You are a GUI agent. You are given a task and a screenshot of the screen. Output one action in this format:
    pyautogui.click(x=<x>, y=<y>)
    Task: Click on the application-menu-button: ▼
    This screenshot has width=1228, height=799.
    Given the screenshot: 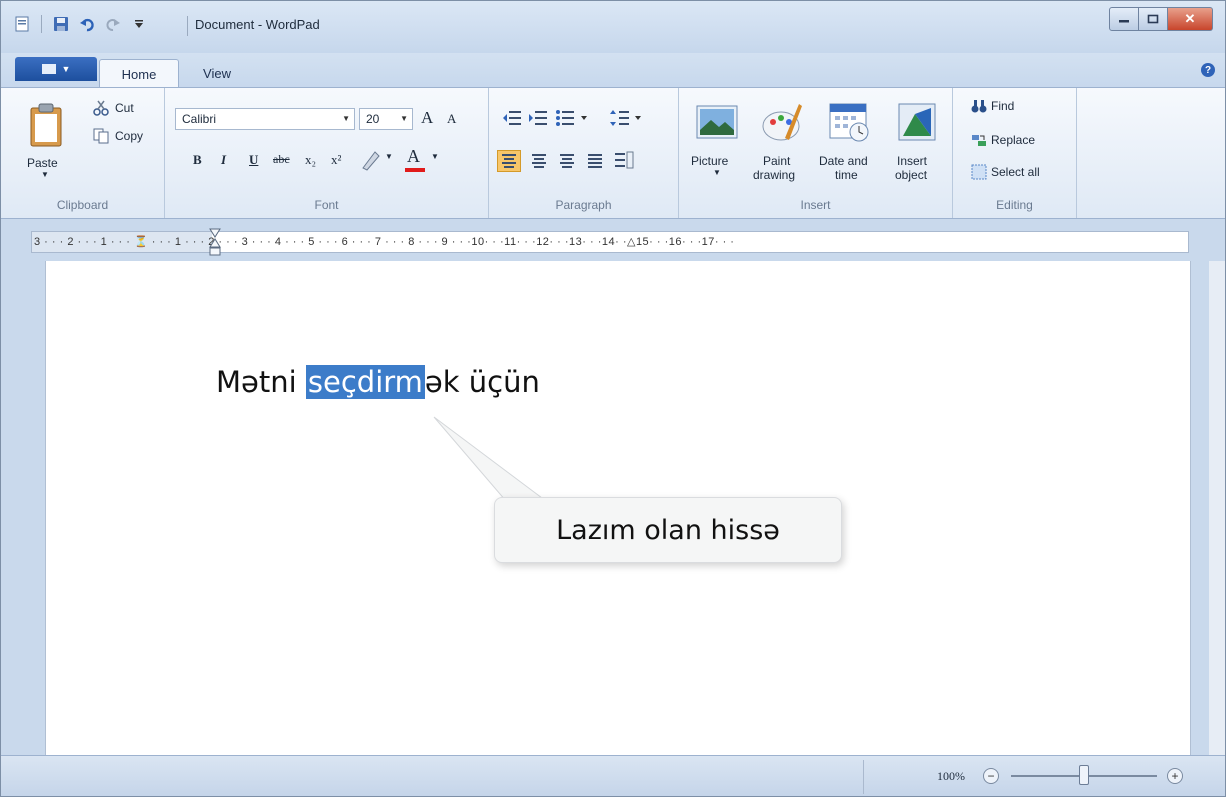 What is the action you would take?
    pyautogui.click(x=56, y=69)
    